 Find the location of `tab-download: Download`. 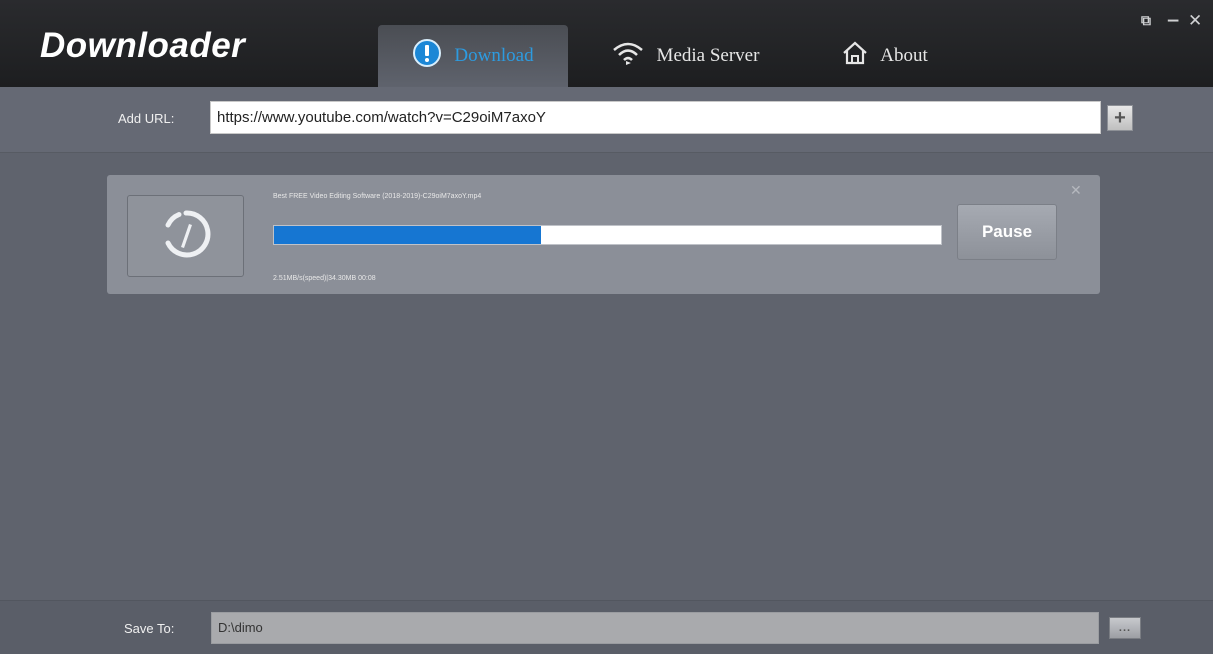

tab-download: Download is located at coordinates (473, 56).